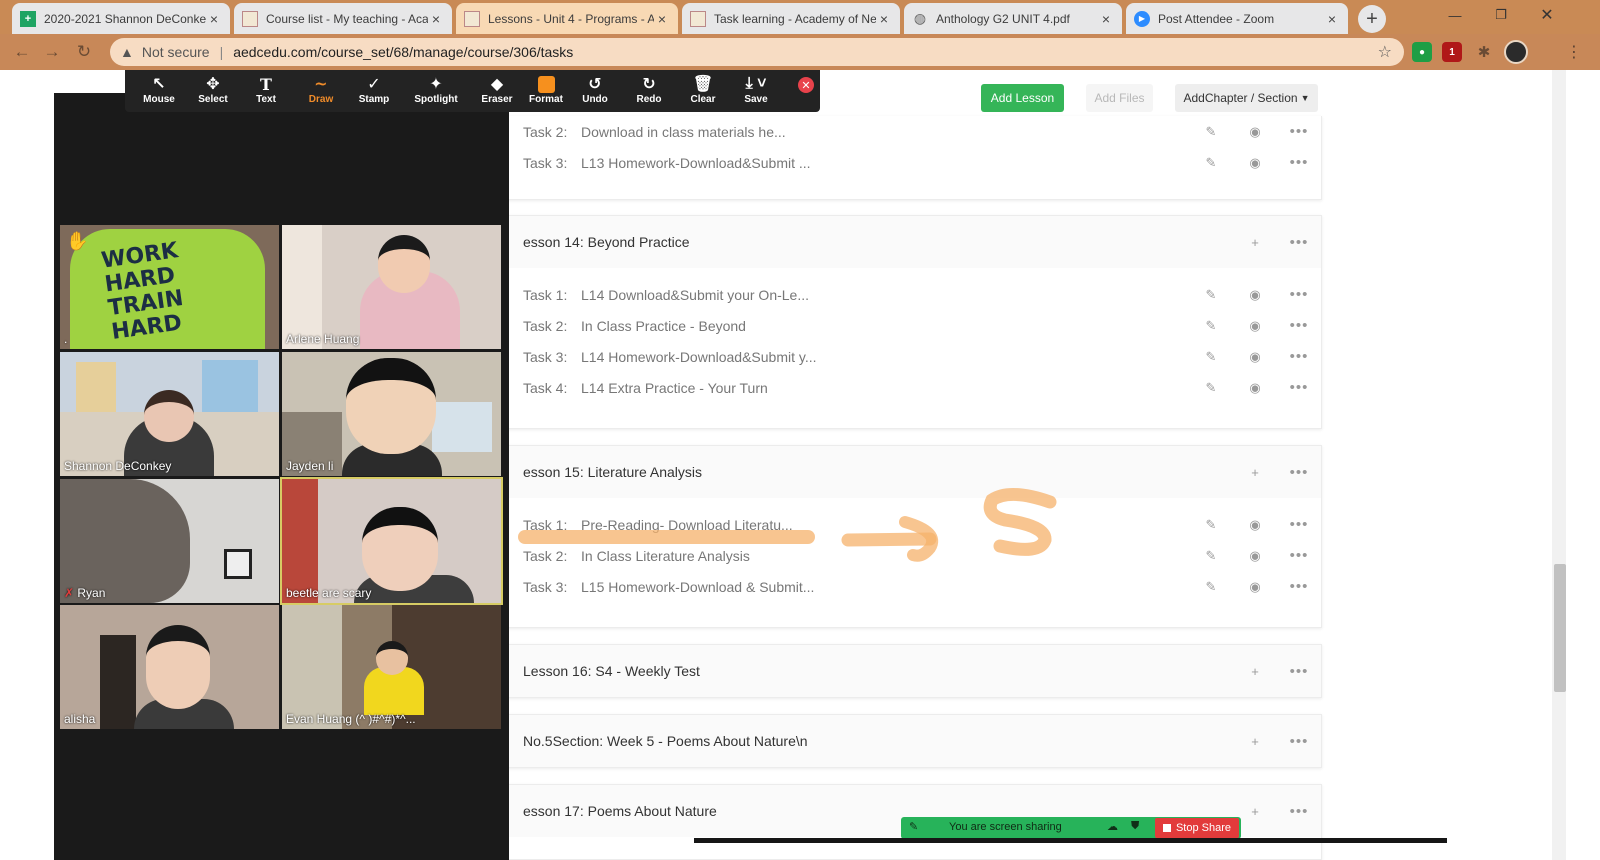 This screenshot has height=860, width=1600. What do you see at coordinates (169, 287) in the screenshot?
I see `video-tile: WORK HARD TRAIN HARD ✋ .` at bounding box center [169, 287].